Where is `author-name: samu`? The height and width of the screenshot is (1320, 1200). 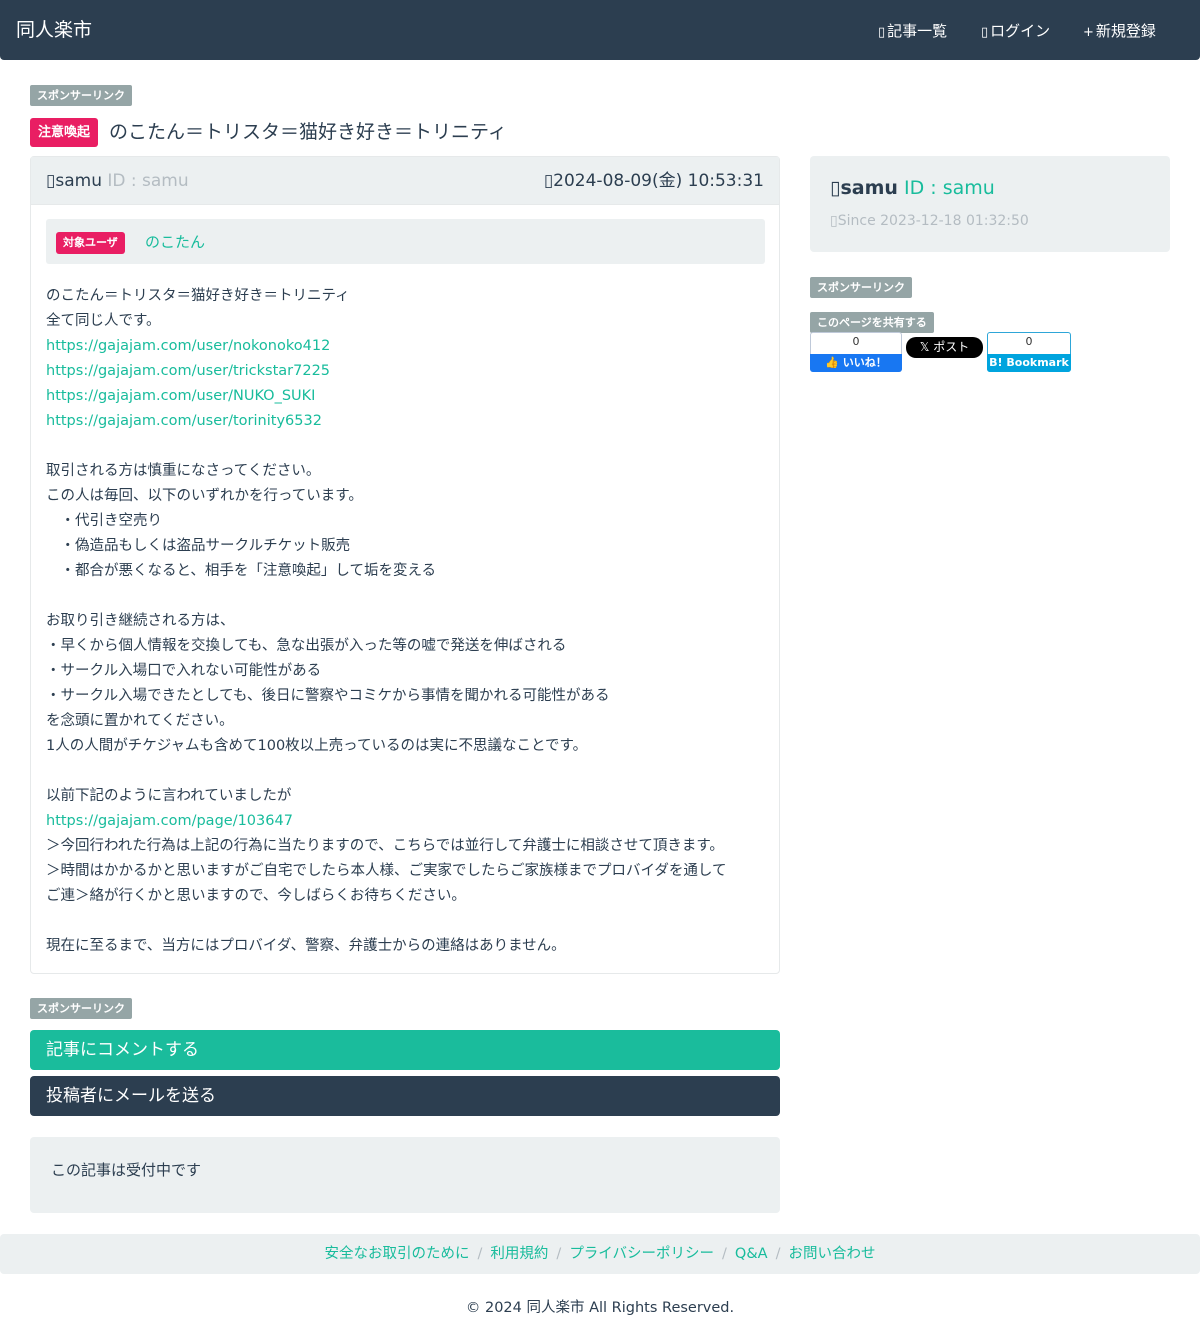
author-name: samu is located at coordinates (78, 181).